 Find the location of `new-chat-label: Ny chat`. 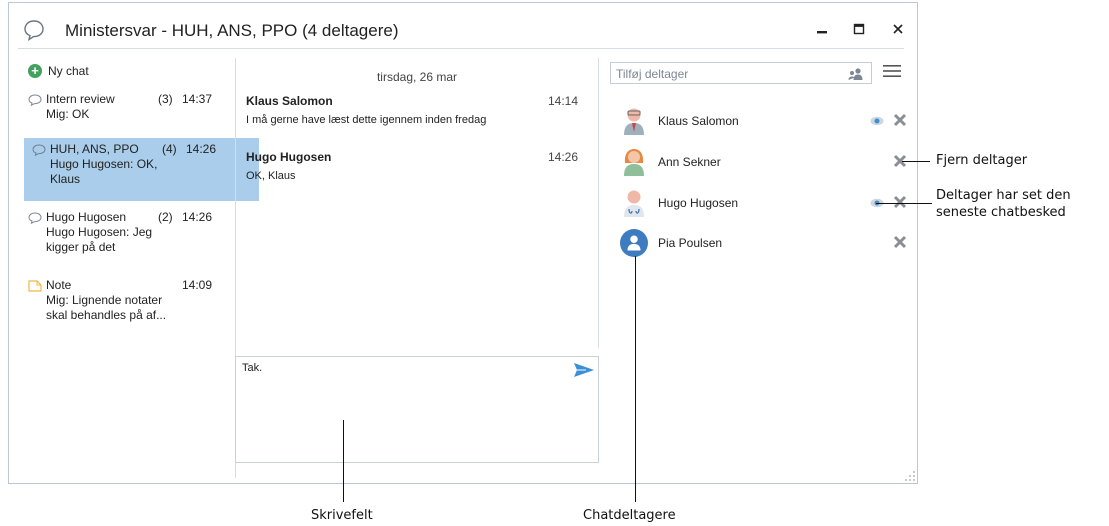

new-chat-label: Ny chat is located at coordinates (68, 71).